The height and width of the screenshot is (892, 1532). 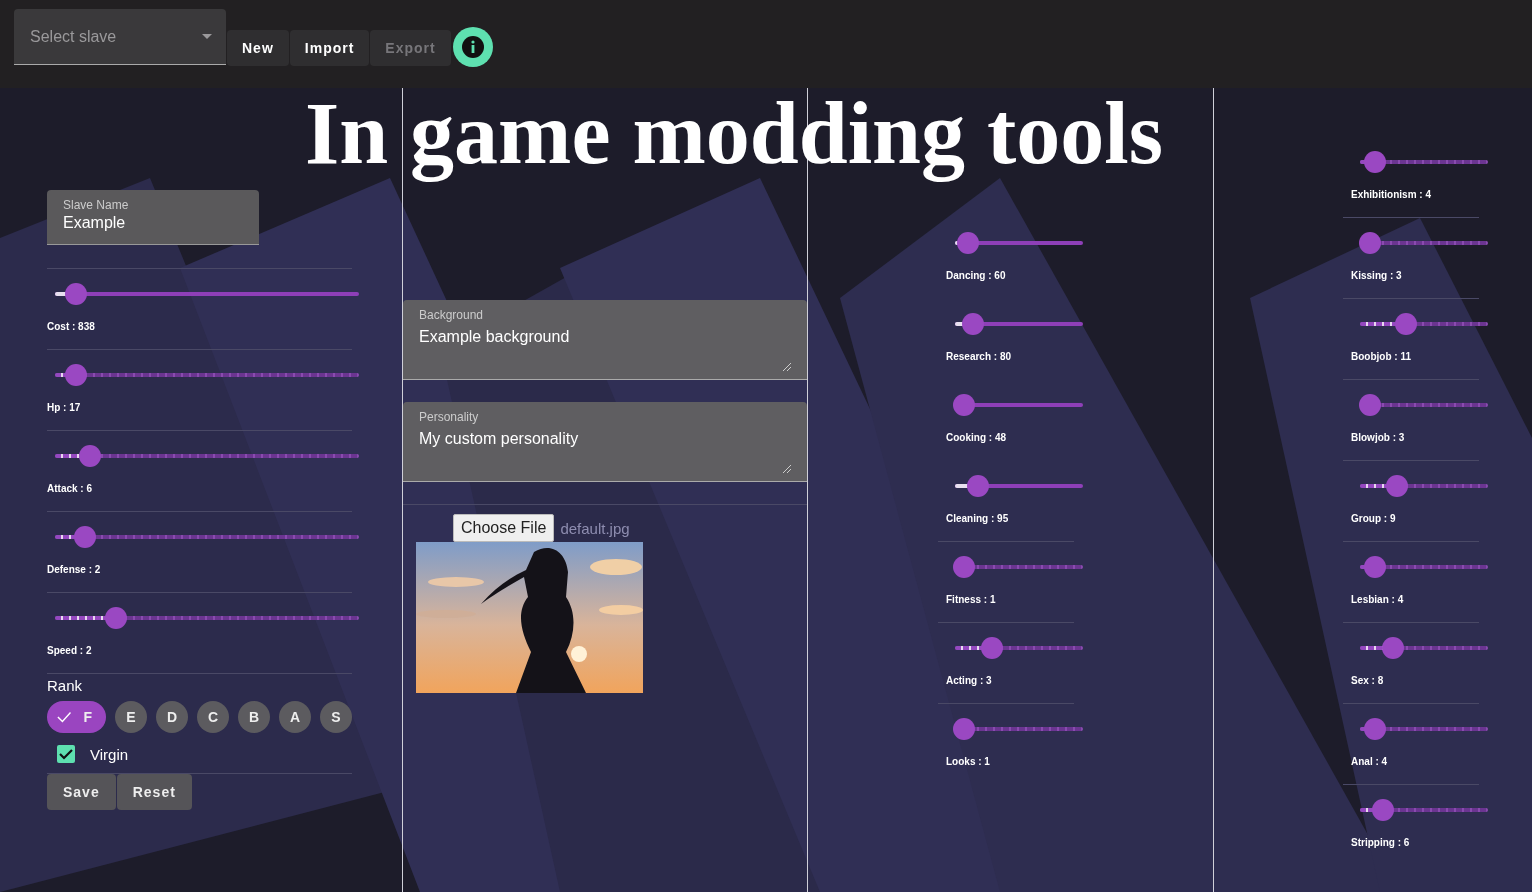 I want to click on toolbar-button: Import, so click(x=329, y=48).